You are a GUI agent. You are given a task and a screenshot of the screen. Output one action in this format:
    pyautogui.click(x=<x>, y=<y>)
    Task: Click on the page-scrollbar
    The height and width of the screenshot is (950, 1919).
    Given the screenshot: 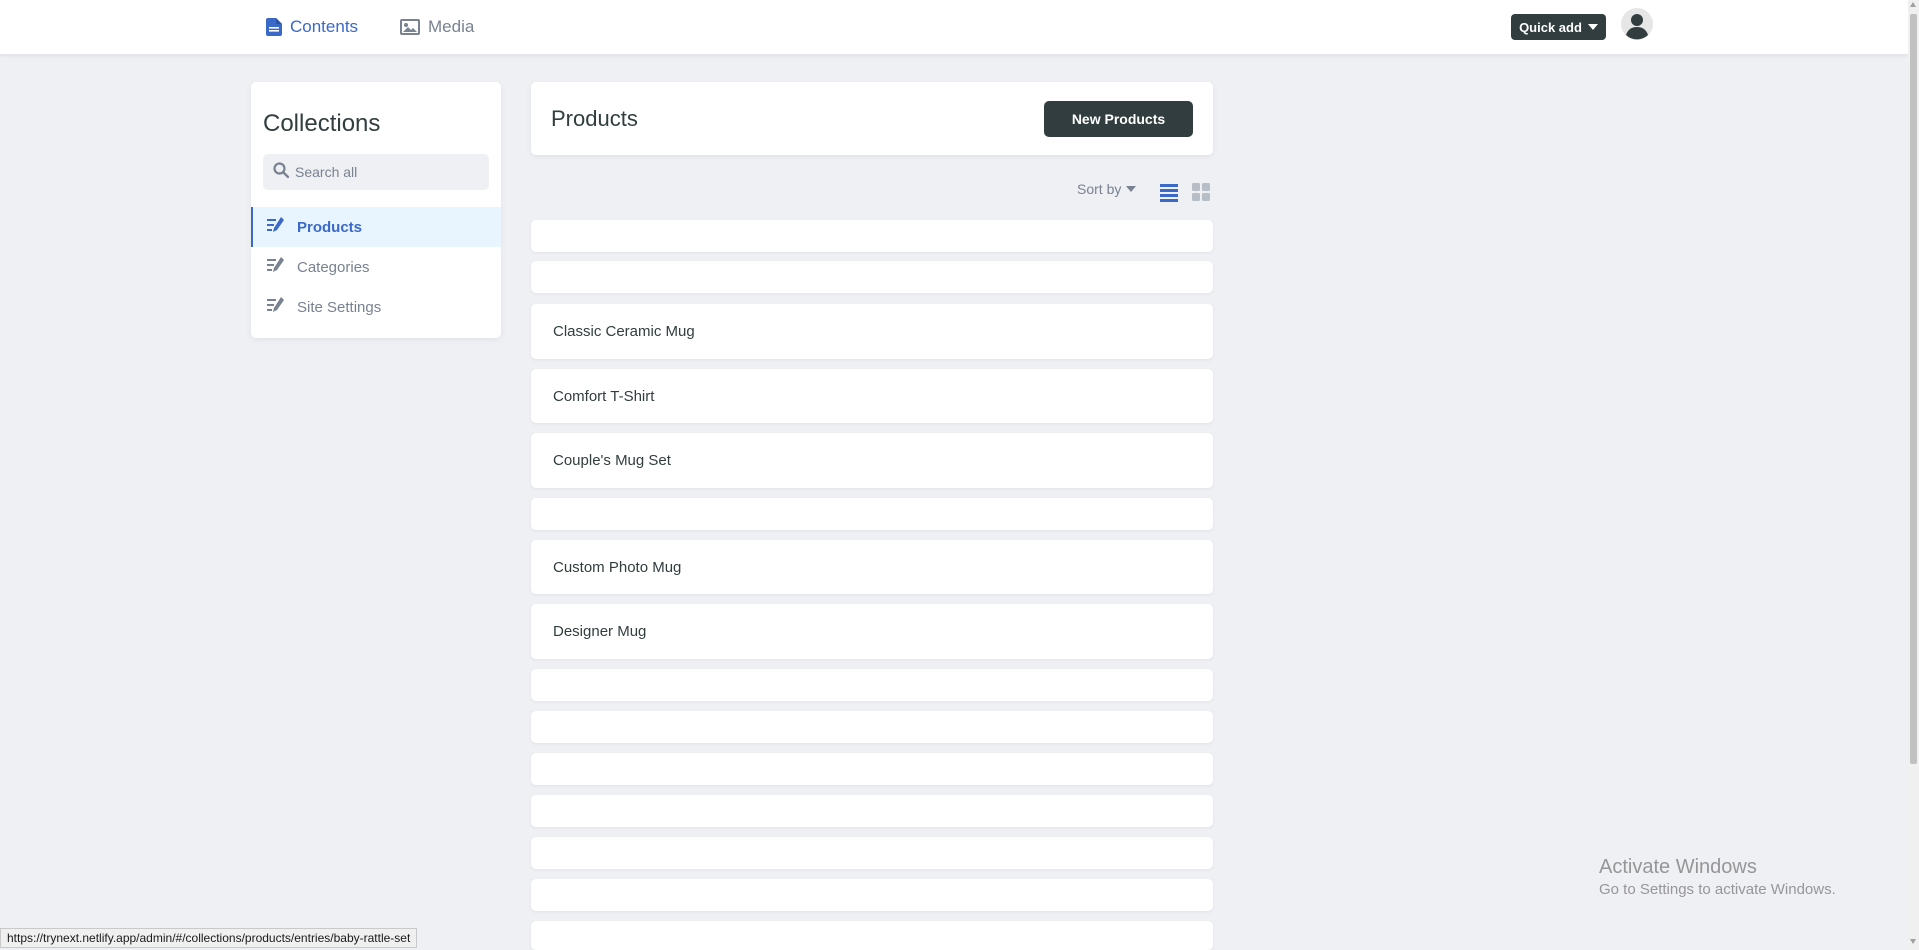 What is the action you would take?
    pyautogui.click(x=1913, y=475)
    